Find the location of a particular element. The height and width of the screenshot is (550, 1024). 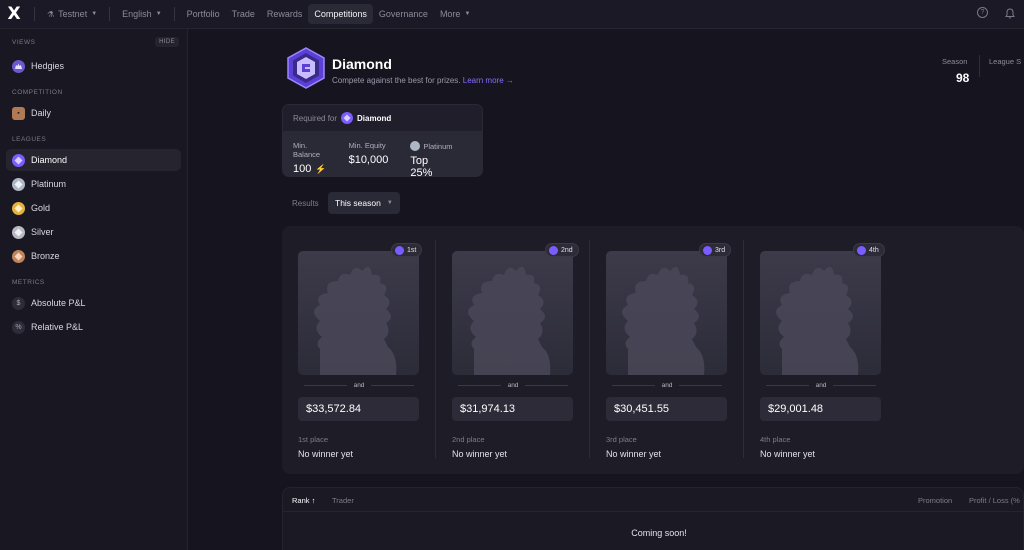

hide-sidebar-button: HIDE is located at coordinates (167, 42).